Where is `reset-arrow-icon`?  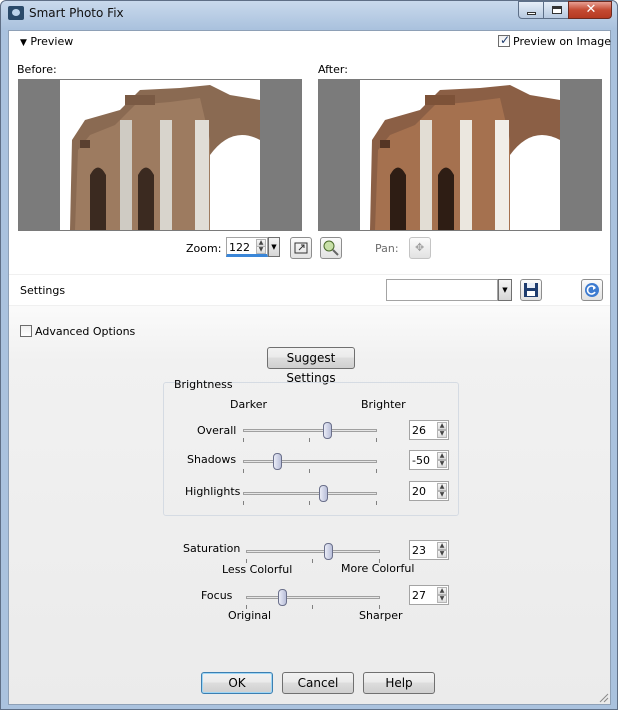
reset-arrow-icon is located at coordinates (592, 290).